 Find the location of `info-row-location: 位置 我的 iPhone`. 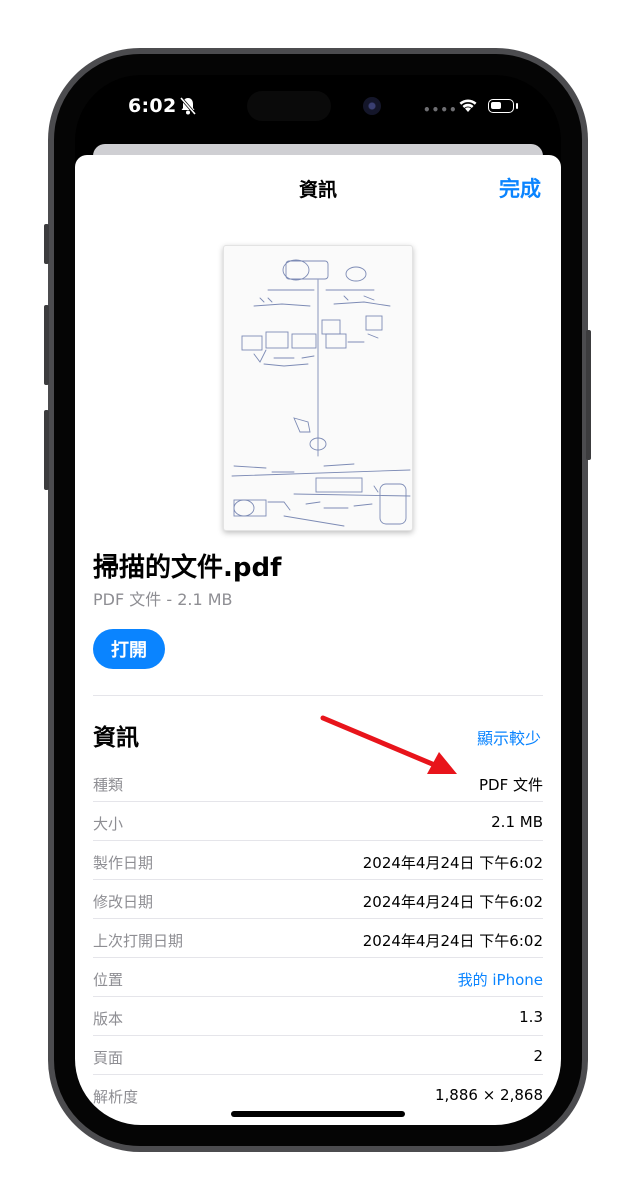

info-row-location: 位置 我的 iPhone is located at coordinates (318, 977).